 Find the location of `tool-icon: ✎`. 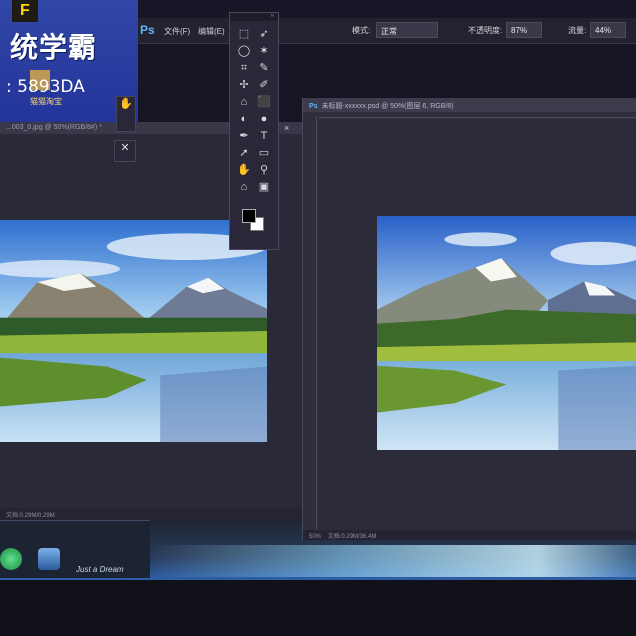

tool-icon: ✎ is located at coordinates (264, 68).